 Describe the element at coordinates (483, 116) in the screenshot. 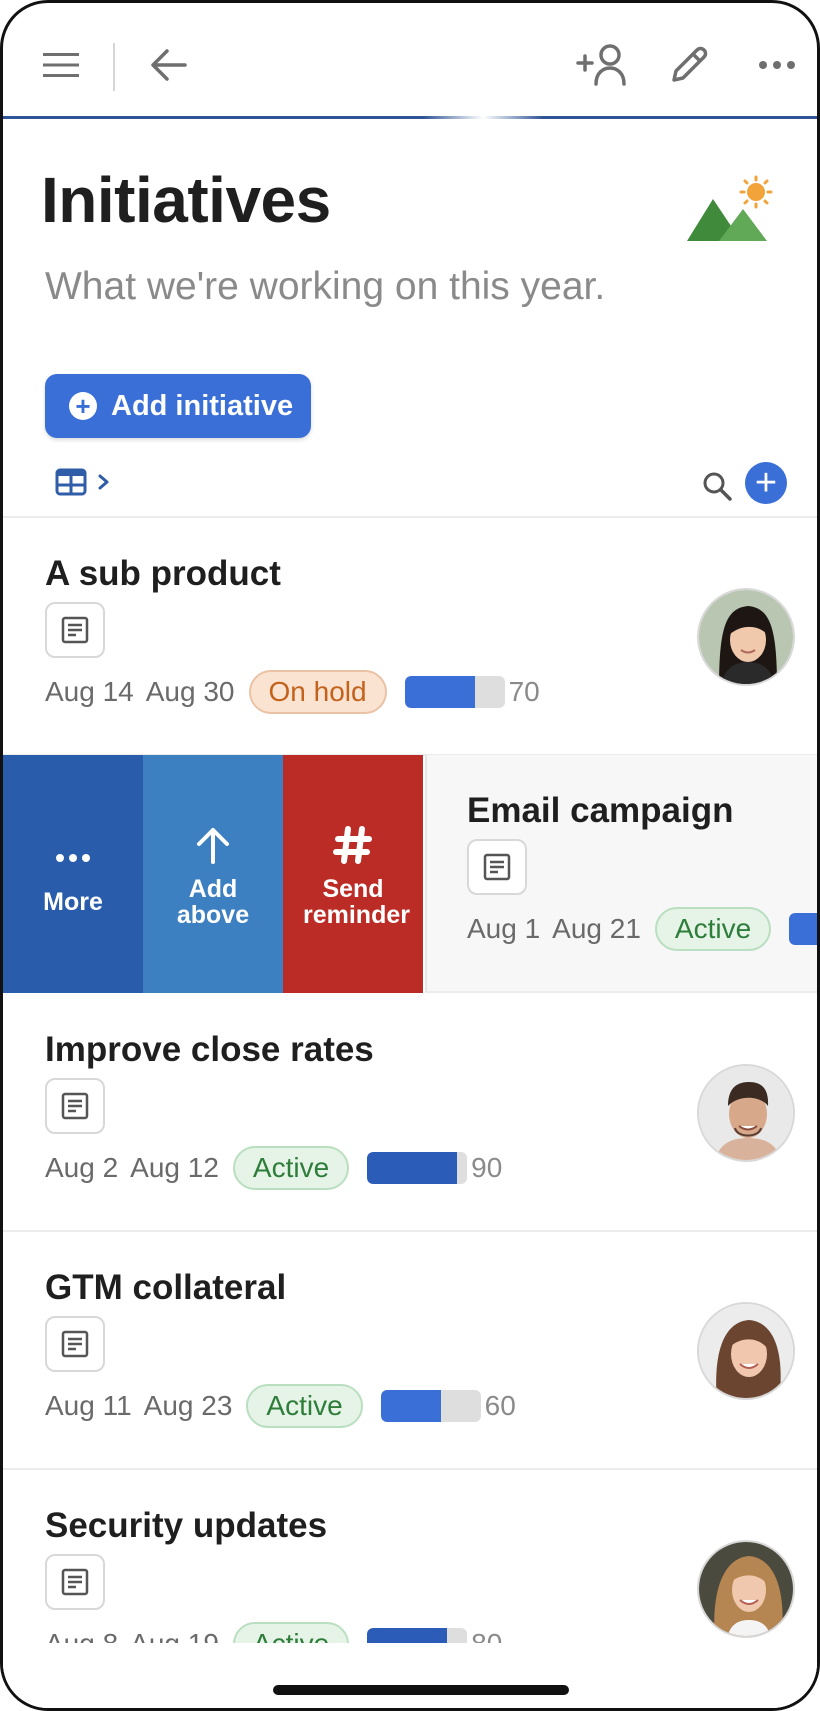

I see `topbar-fade` at that location.